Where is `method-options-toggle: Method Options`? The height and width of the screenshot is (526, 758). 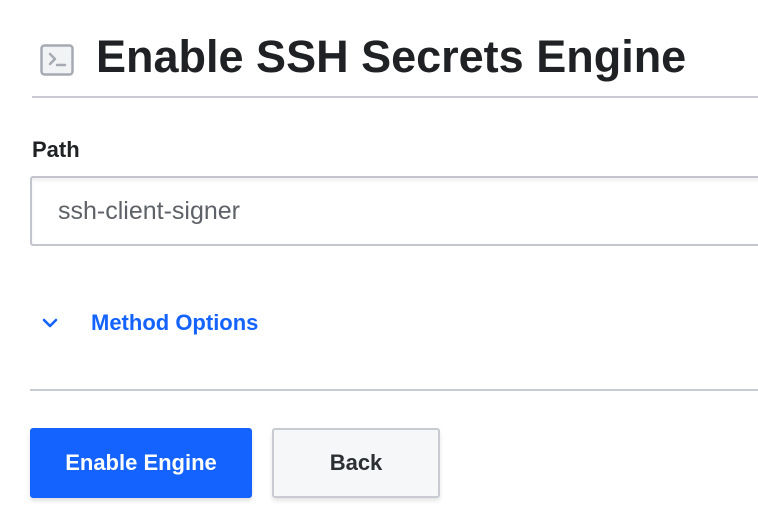 method-options-toggle: Method Options is located at coordinates (149, 323).